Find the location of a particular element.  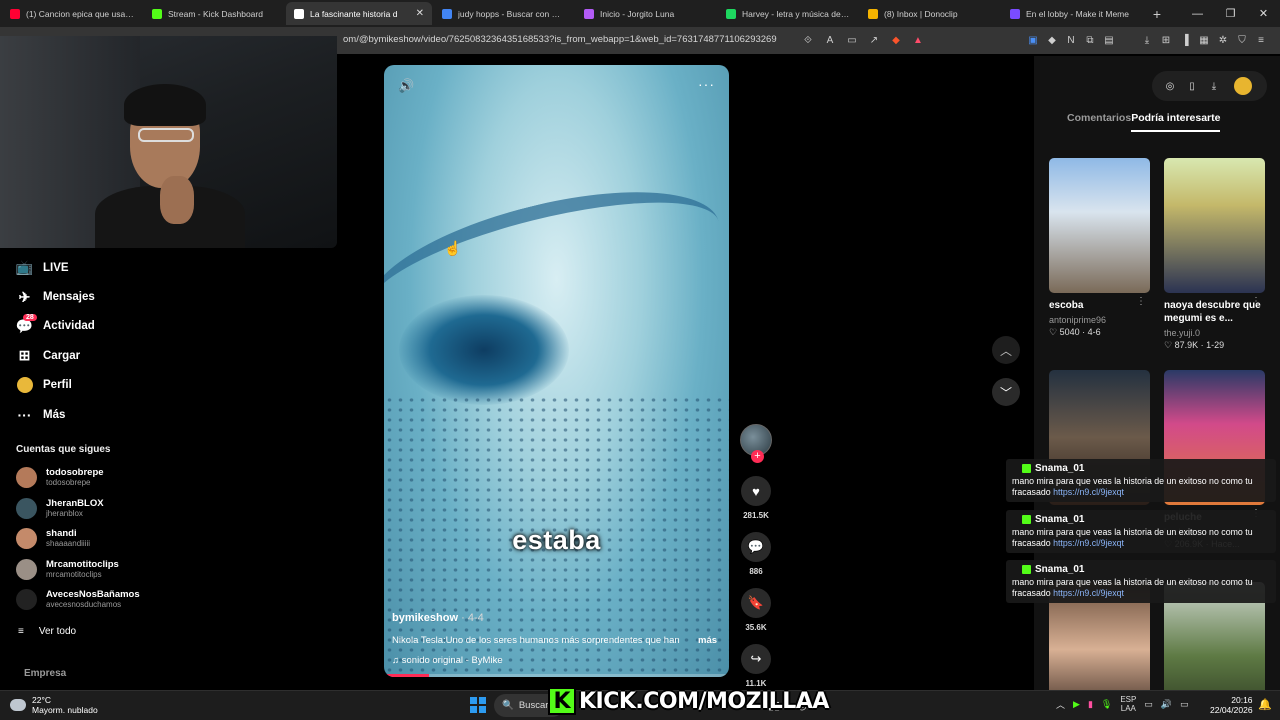

tab-suggested: Podría interesarte is located at coordinates (1176, 122).